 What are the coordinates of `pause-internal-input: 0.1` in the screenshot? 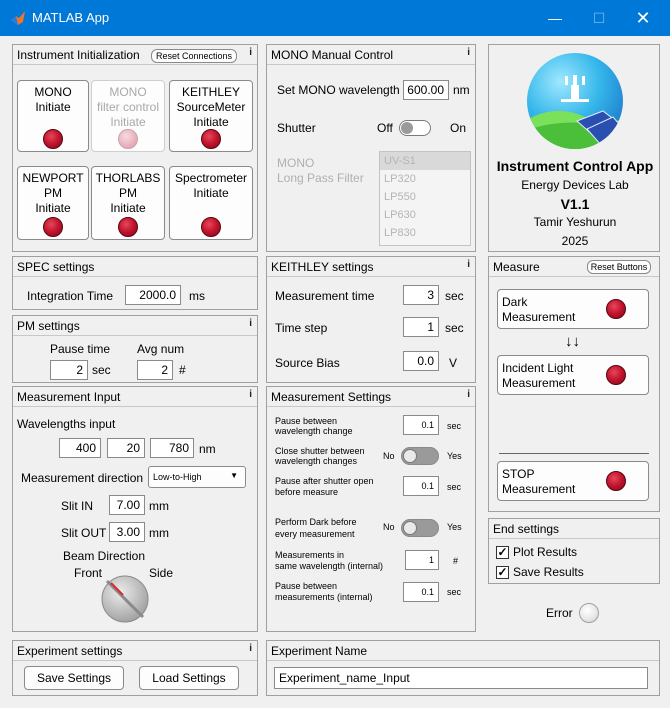 It's located at (421, 592).